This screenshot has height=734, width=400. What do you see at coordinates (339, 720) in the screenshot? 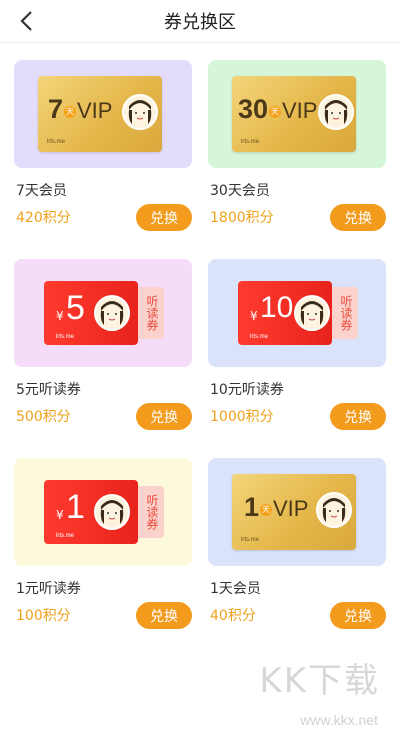
I see `watermark-url: www.kkx.net` at bounding box center [339, 720].